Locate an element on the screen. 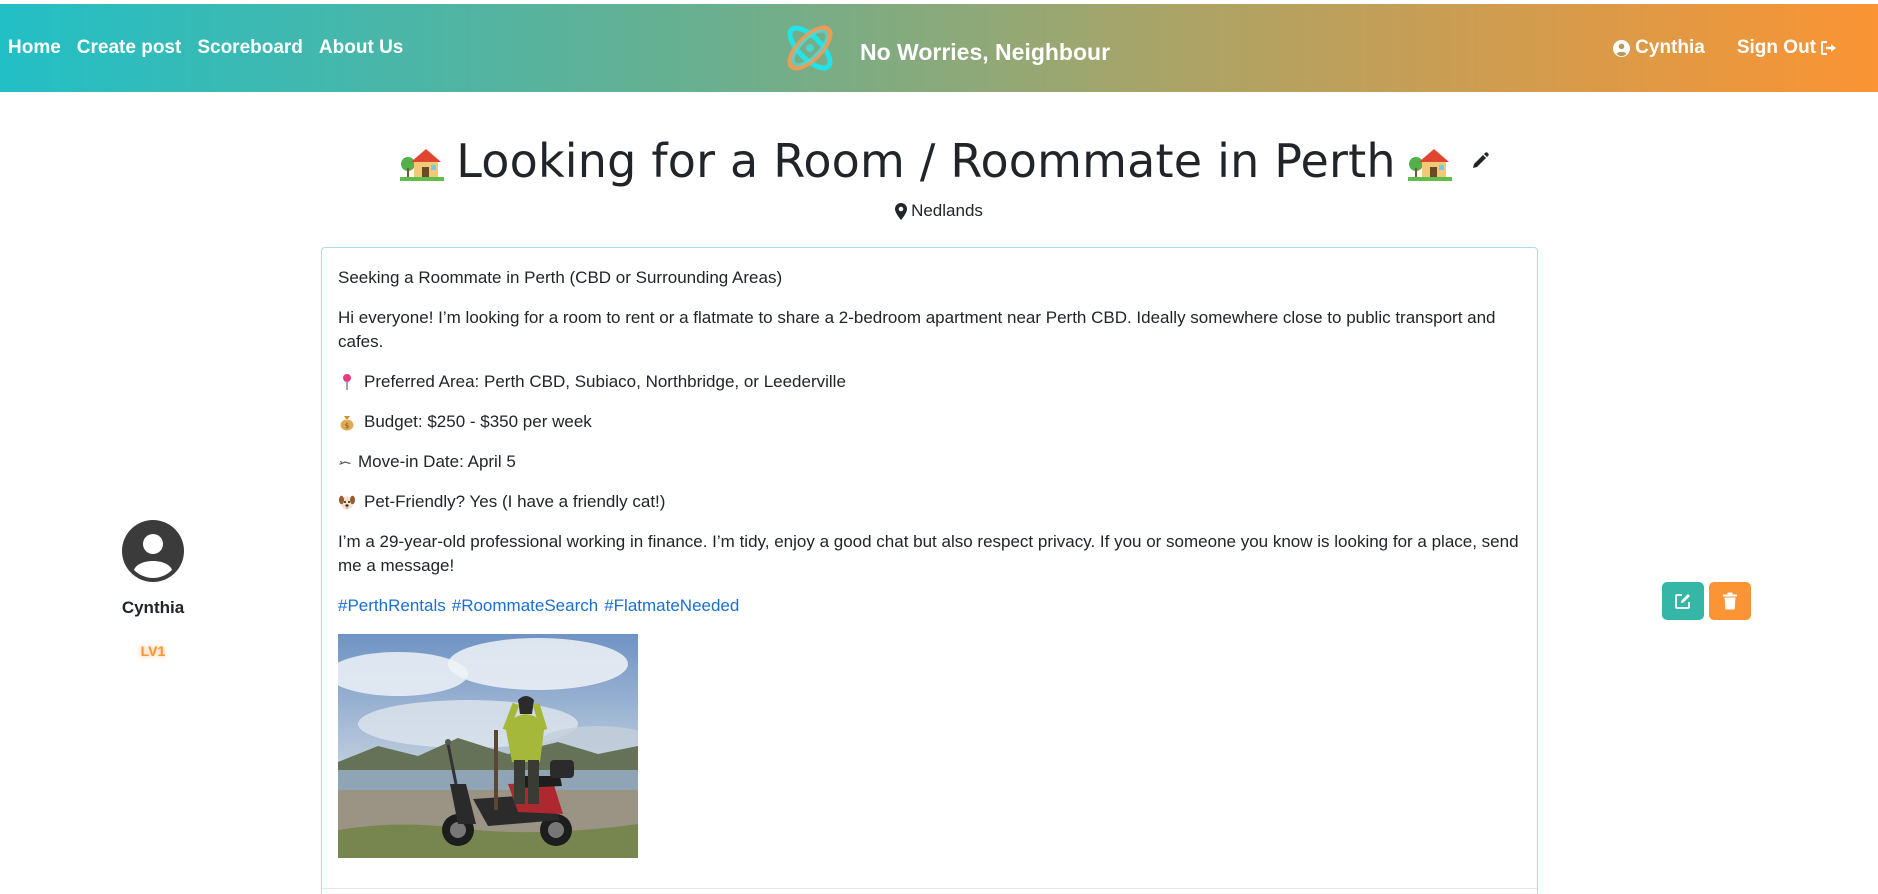 The height and width of the screenshot is (894, 1878). level-badge: LV1 is located at coordinates (153, 651).